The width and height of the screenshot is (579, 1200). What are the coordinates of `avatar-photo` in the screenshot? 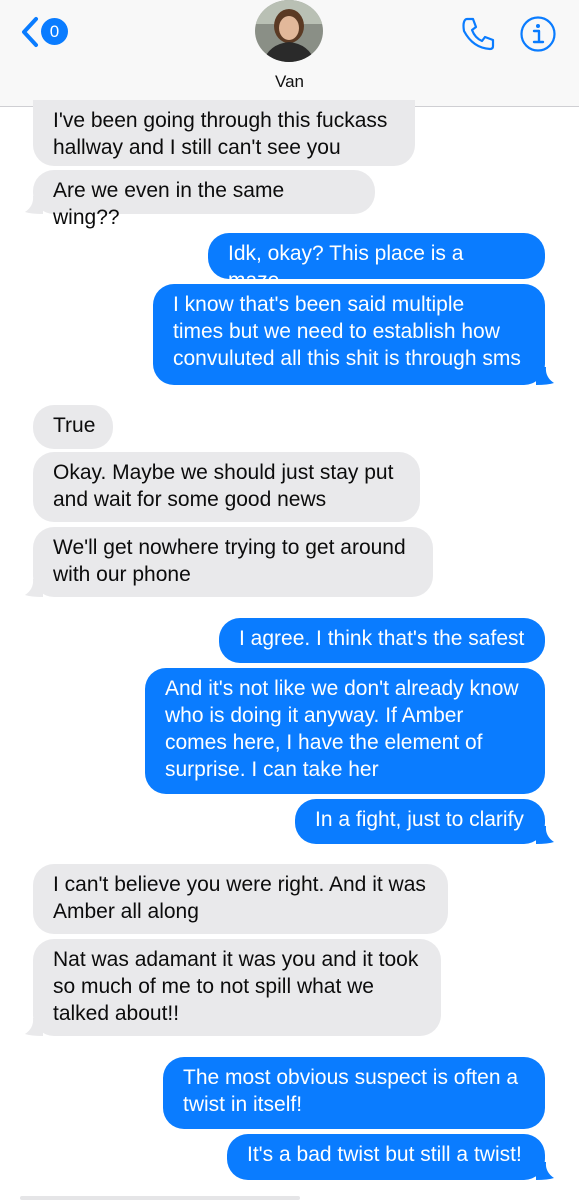 It's located at (289, 31).